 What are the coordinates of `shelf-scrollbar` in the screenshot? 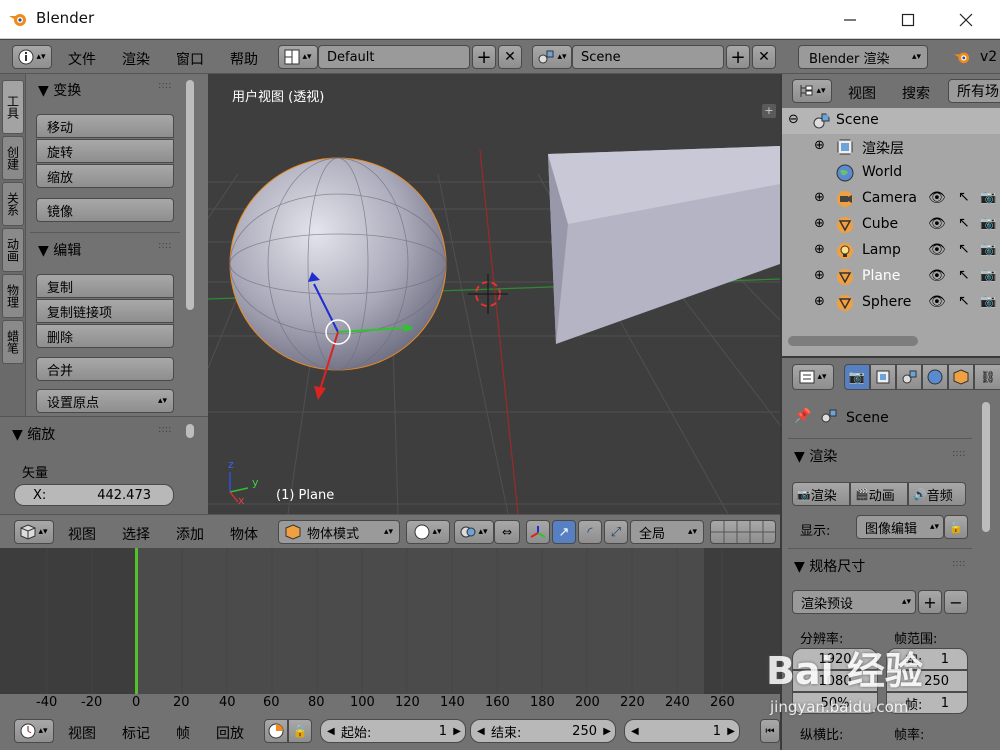 It's located at (190, 195).